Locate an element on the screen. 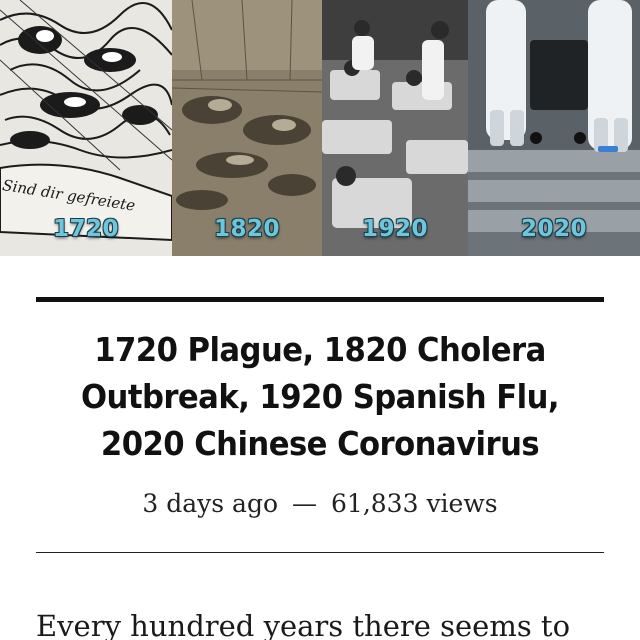 The image size is (640, 640). year-label-1820: 1820 is located at coordinates (246, 229).